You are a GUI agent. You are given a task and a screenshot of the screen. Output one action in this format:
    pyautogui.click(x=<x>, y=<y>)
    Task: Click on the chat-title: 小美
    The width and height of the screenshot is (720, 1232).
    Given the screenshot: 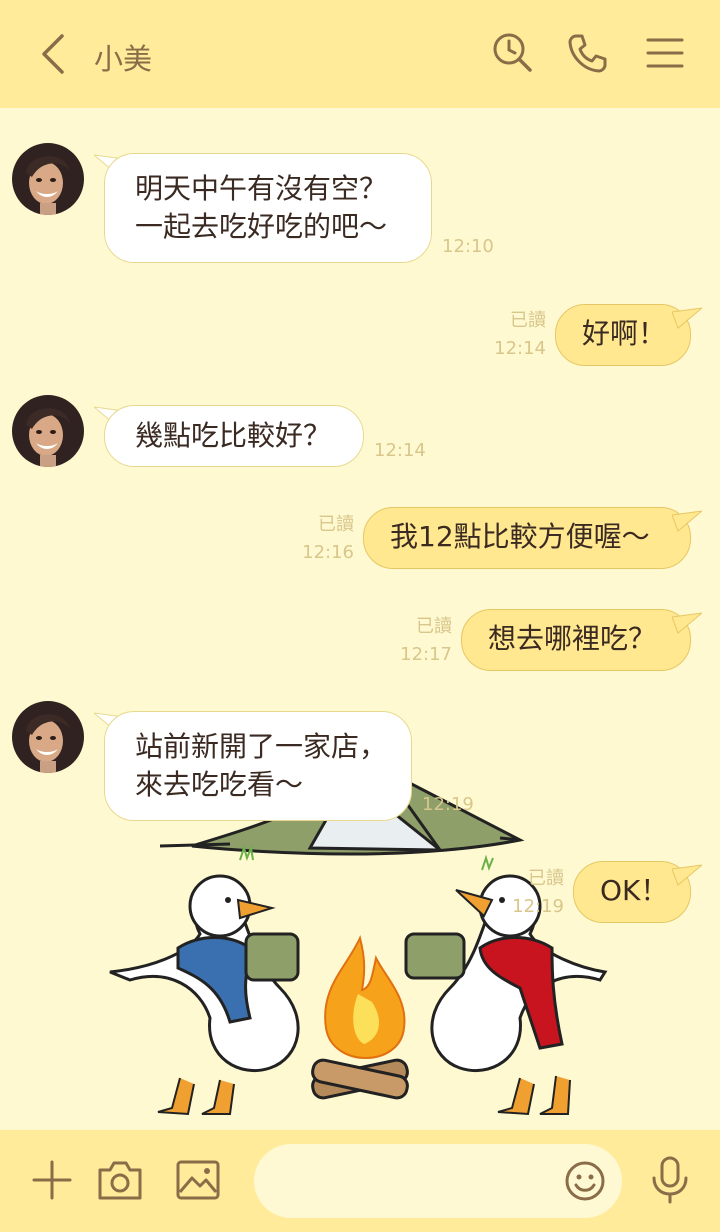 What is the action you would take?
    pyautogui.click(x=123, y=59)
    